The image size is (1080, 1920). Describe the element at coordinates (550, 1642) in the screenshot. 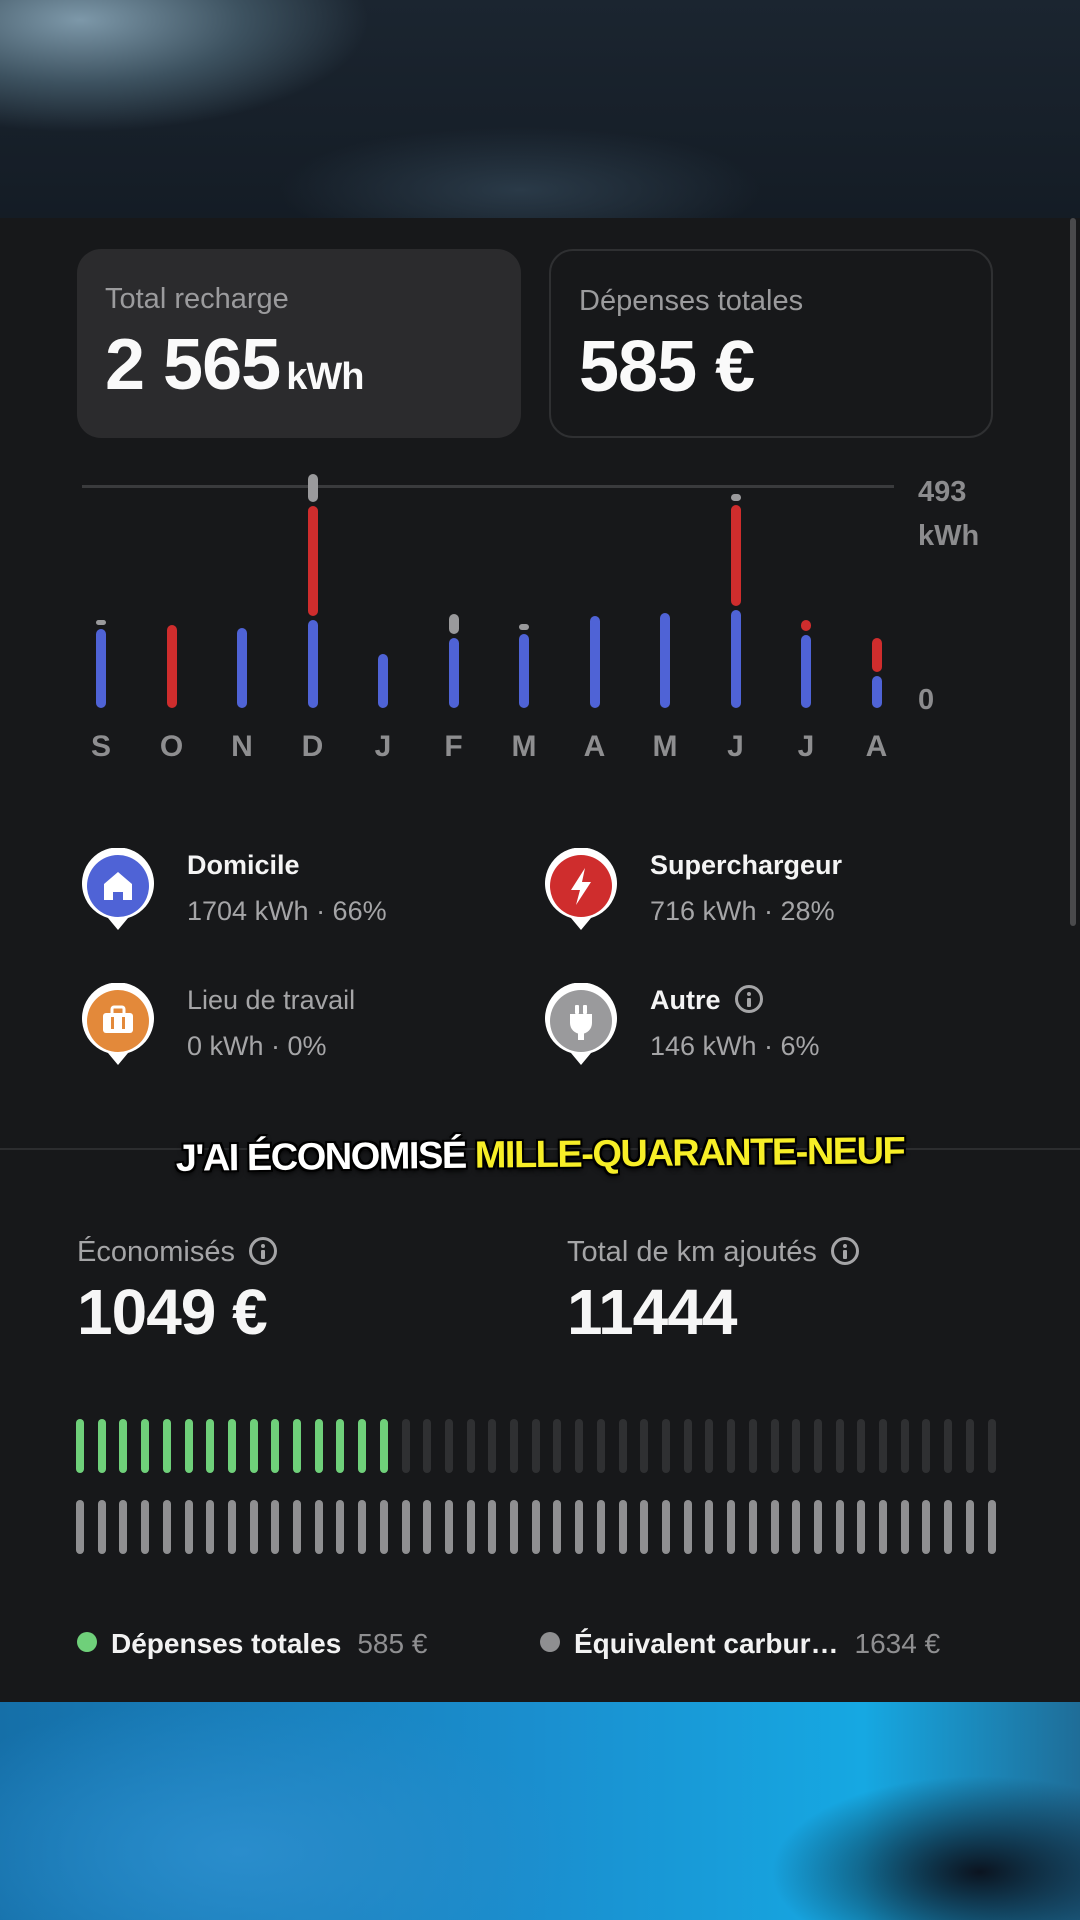

I see `legend-dot-grey` at that location.